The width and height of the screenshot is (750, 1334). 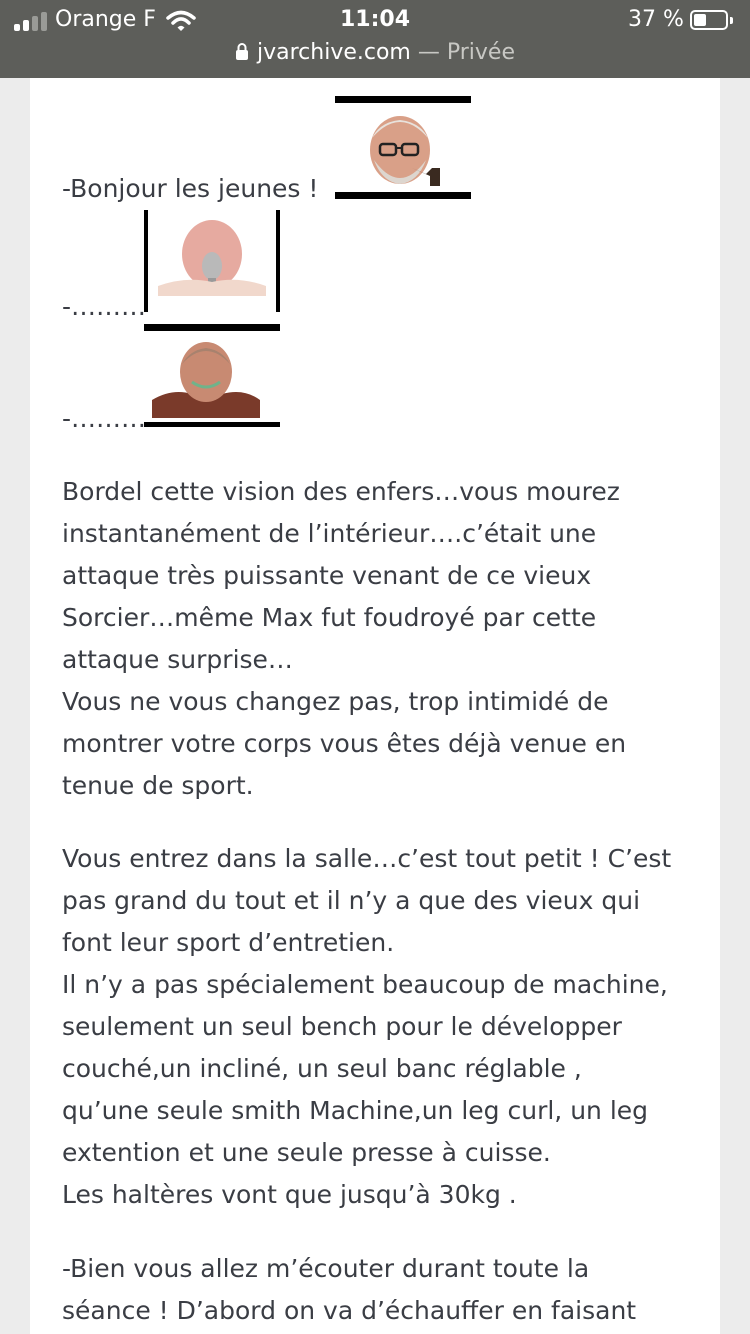 I want to click on text-line: extention et une seule presse à cuisse., so click(x=306, y=1152).